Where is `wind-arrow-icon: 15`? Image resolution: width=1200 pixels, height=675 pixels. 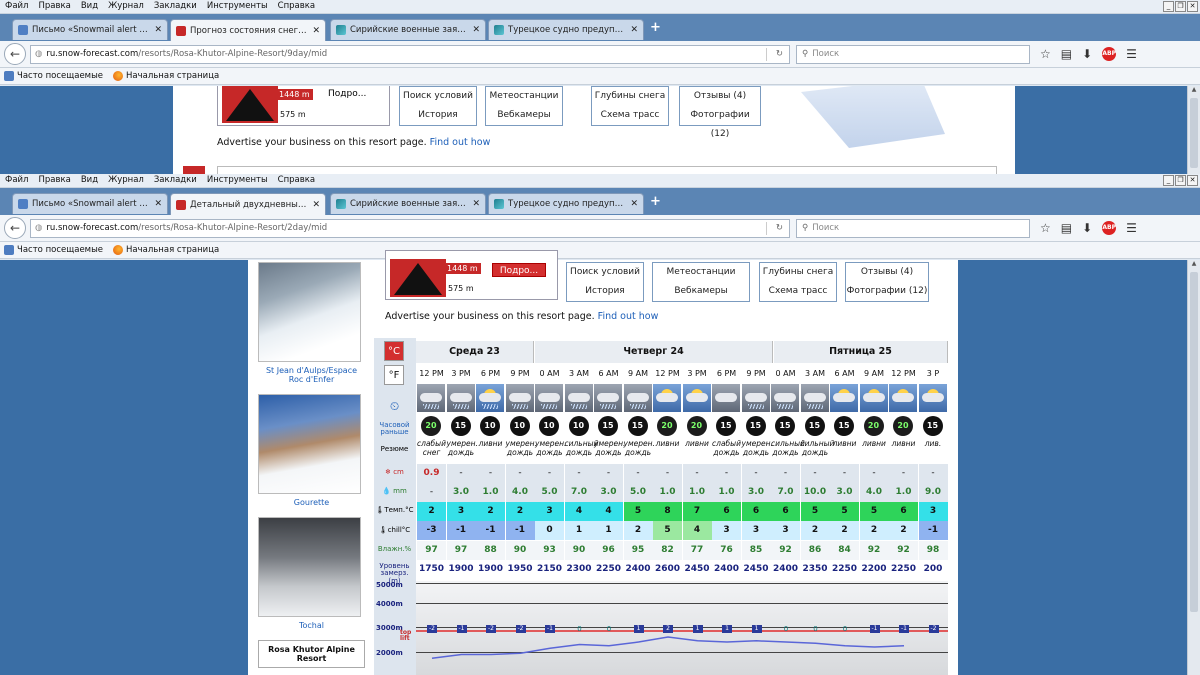 wind-arrow-icon: 15 is located at coordinates (785, 426).